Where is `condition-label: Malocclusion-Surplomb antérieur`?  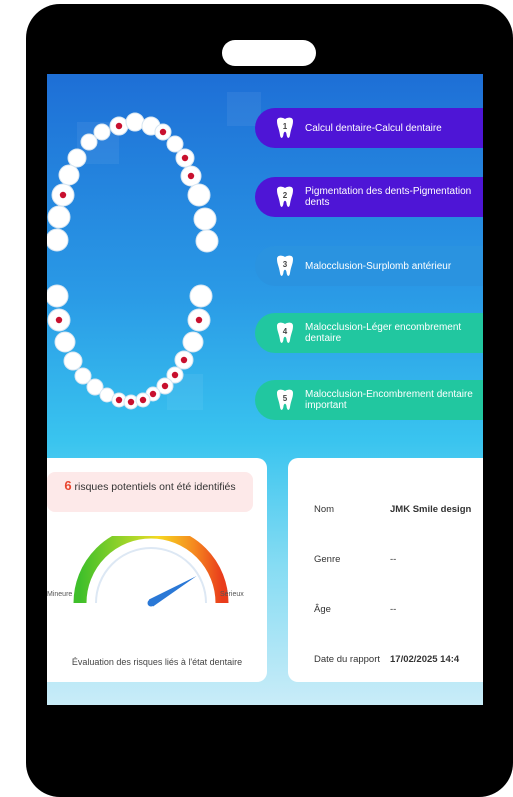
condition-label: Malocclusion-Surplomb antérieur is located at coordinates (378, 266).